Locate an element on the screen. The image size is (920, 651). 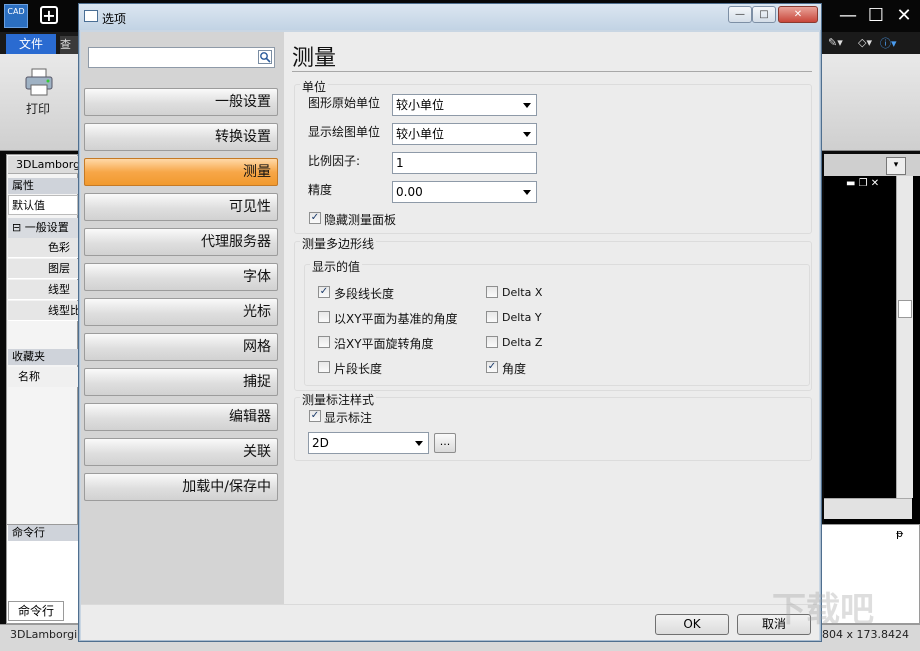
precision-label: 精度 is located at coordinates (320, 190).